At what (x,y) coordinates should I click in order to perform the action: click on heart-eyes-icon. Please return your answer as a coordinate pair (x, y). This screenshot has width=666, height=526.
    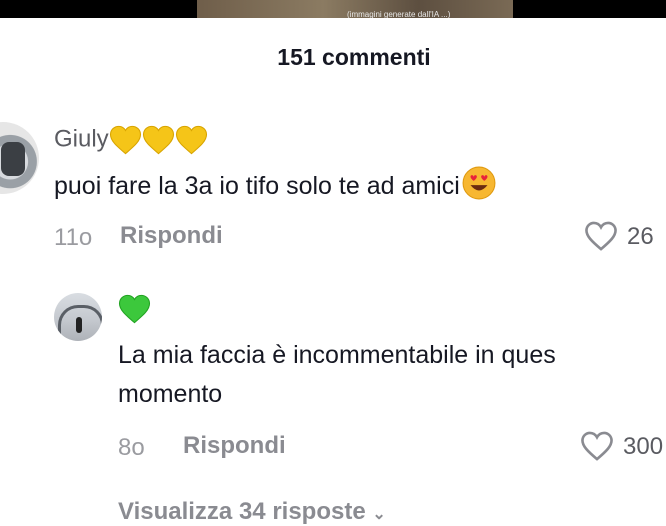
    Looking at the image, I should click on (479, 183).